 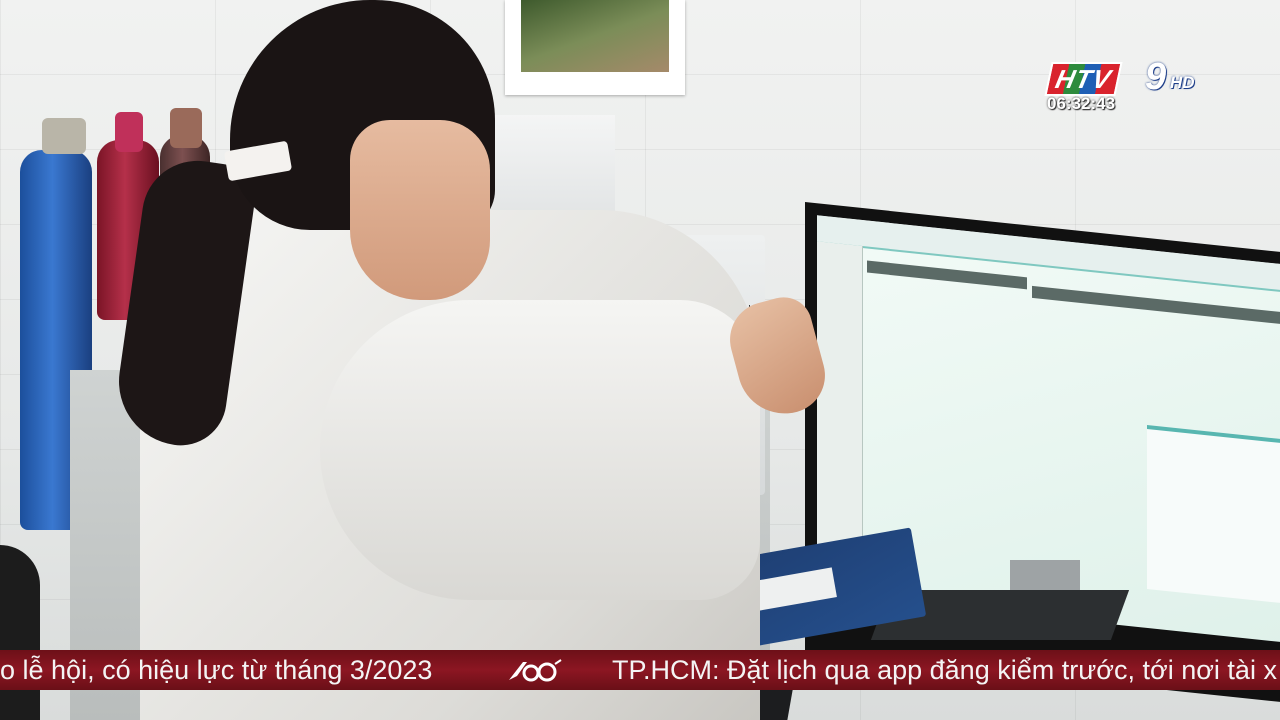 I want to click on channel-logo-9: 9, so click(x=1156, y=77).